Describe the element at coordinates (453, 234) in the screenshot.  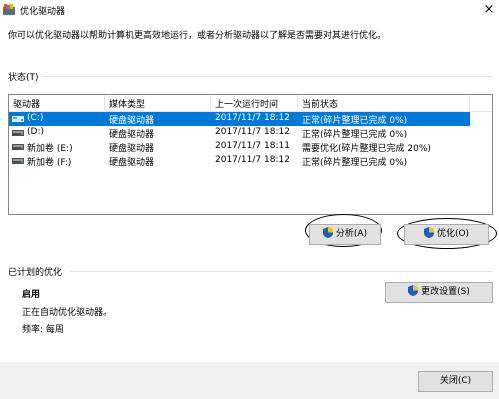
I see `optimize-button-label: 优化(O)` at that location.